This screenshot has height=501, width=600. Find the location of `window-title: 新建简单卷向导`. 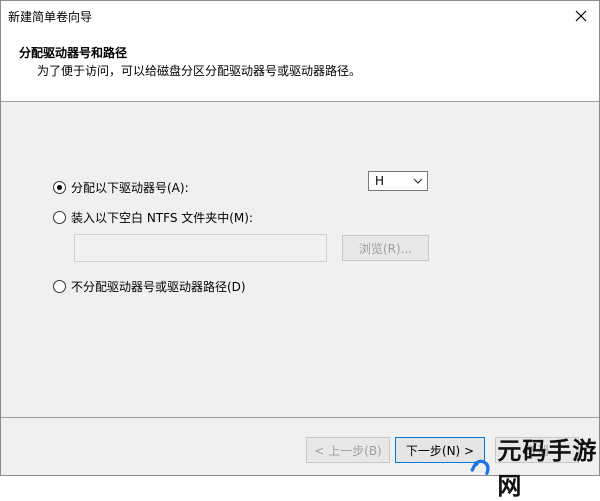

window-title: 新建简单卷向导 is located at coordinates (50, 17).